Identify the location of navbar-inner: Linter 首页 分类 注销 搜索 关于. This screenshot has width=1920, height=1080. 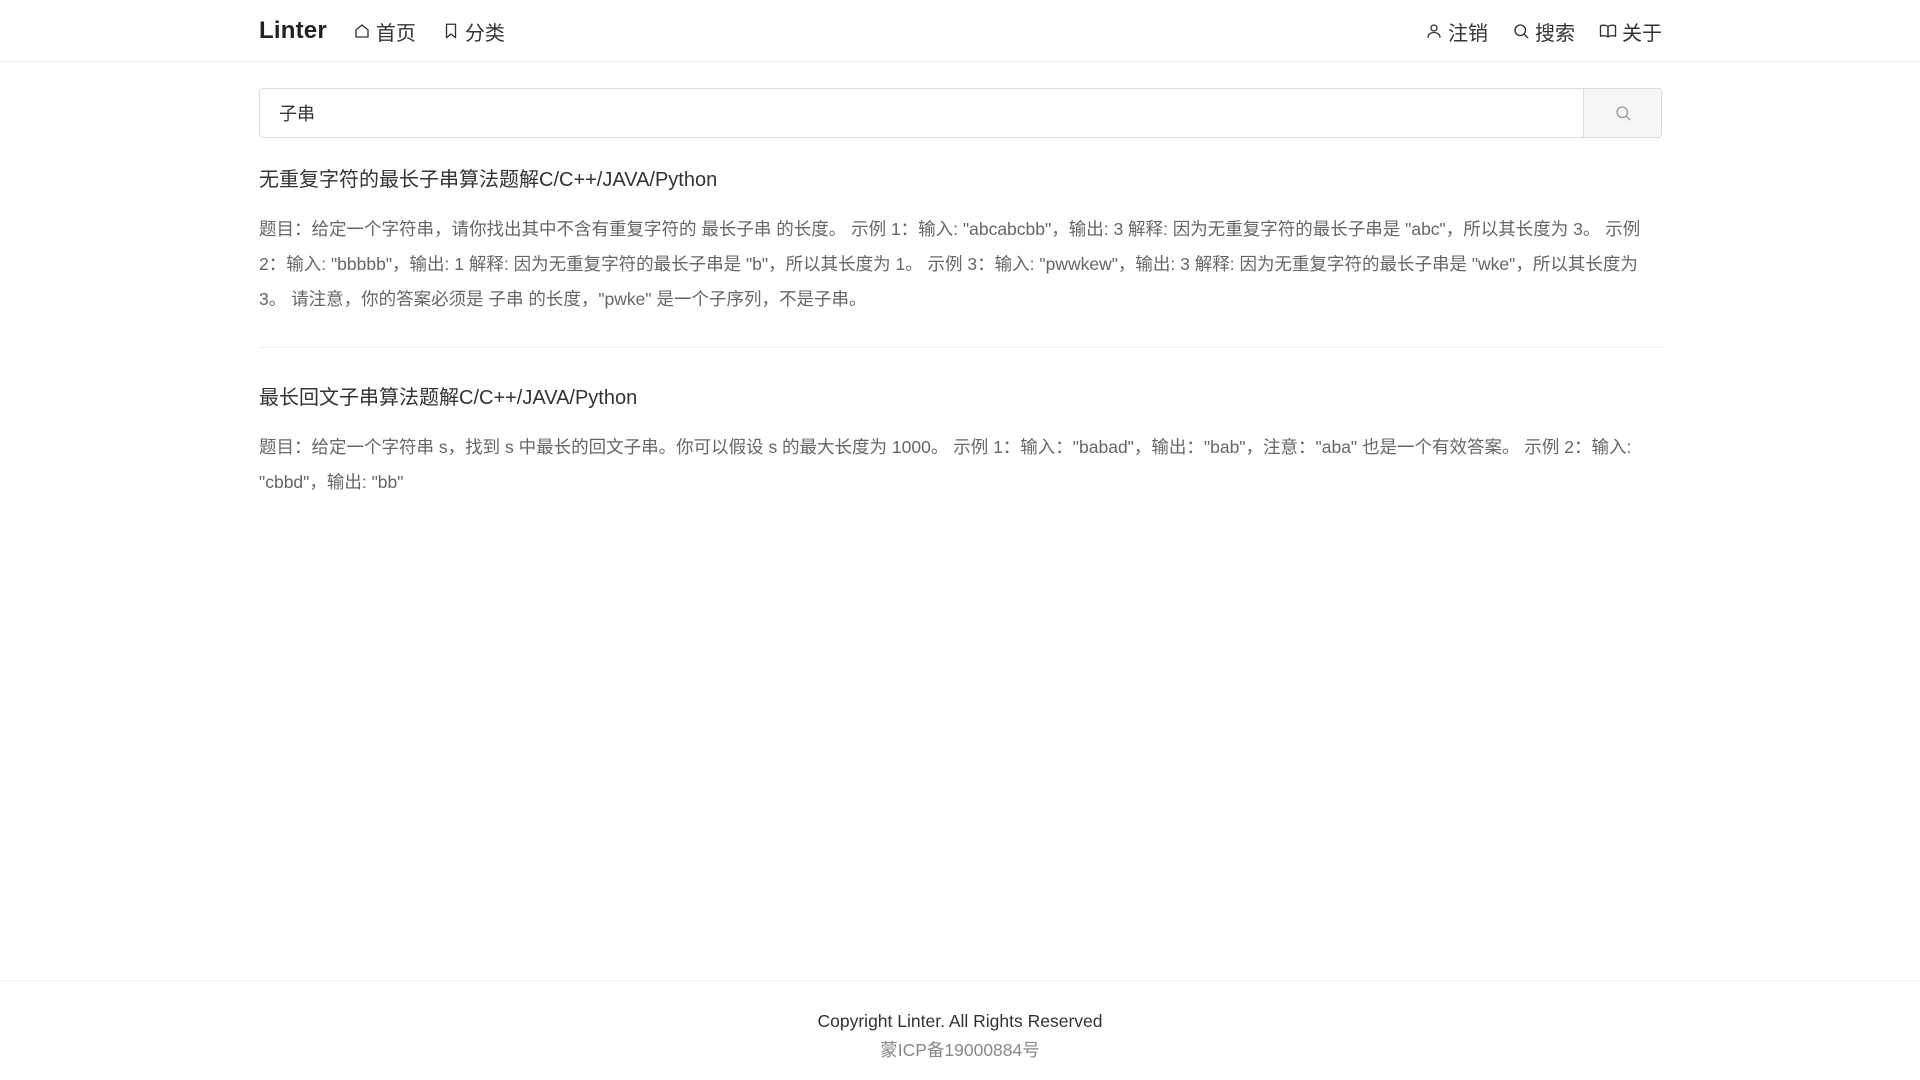
(960, 31).